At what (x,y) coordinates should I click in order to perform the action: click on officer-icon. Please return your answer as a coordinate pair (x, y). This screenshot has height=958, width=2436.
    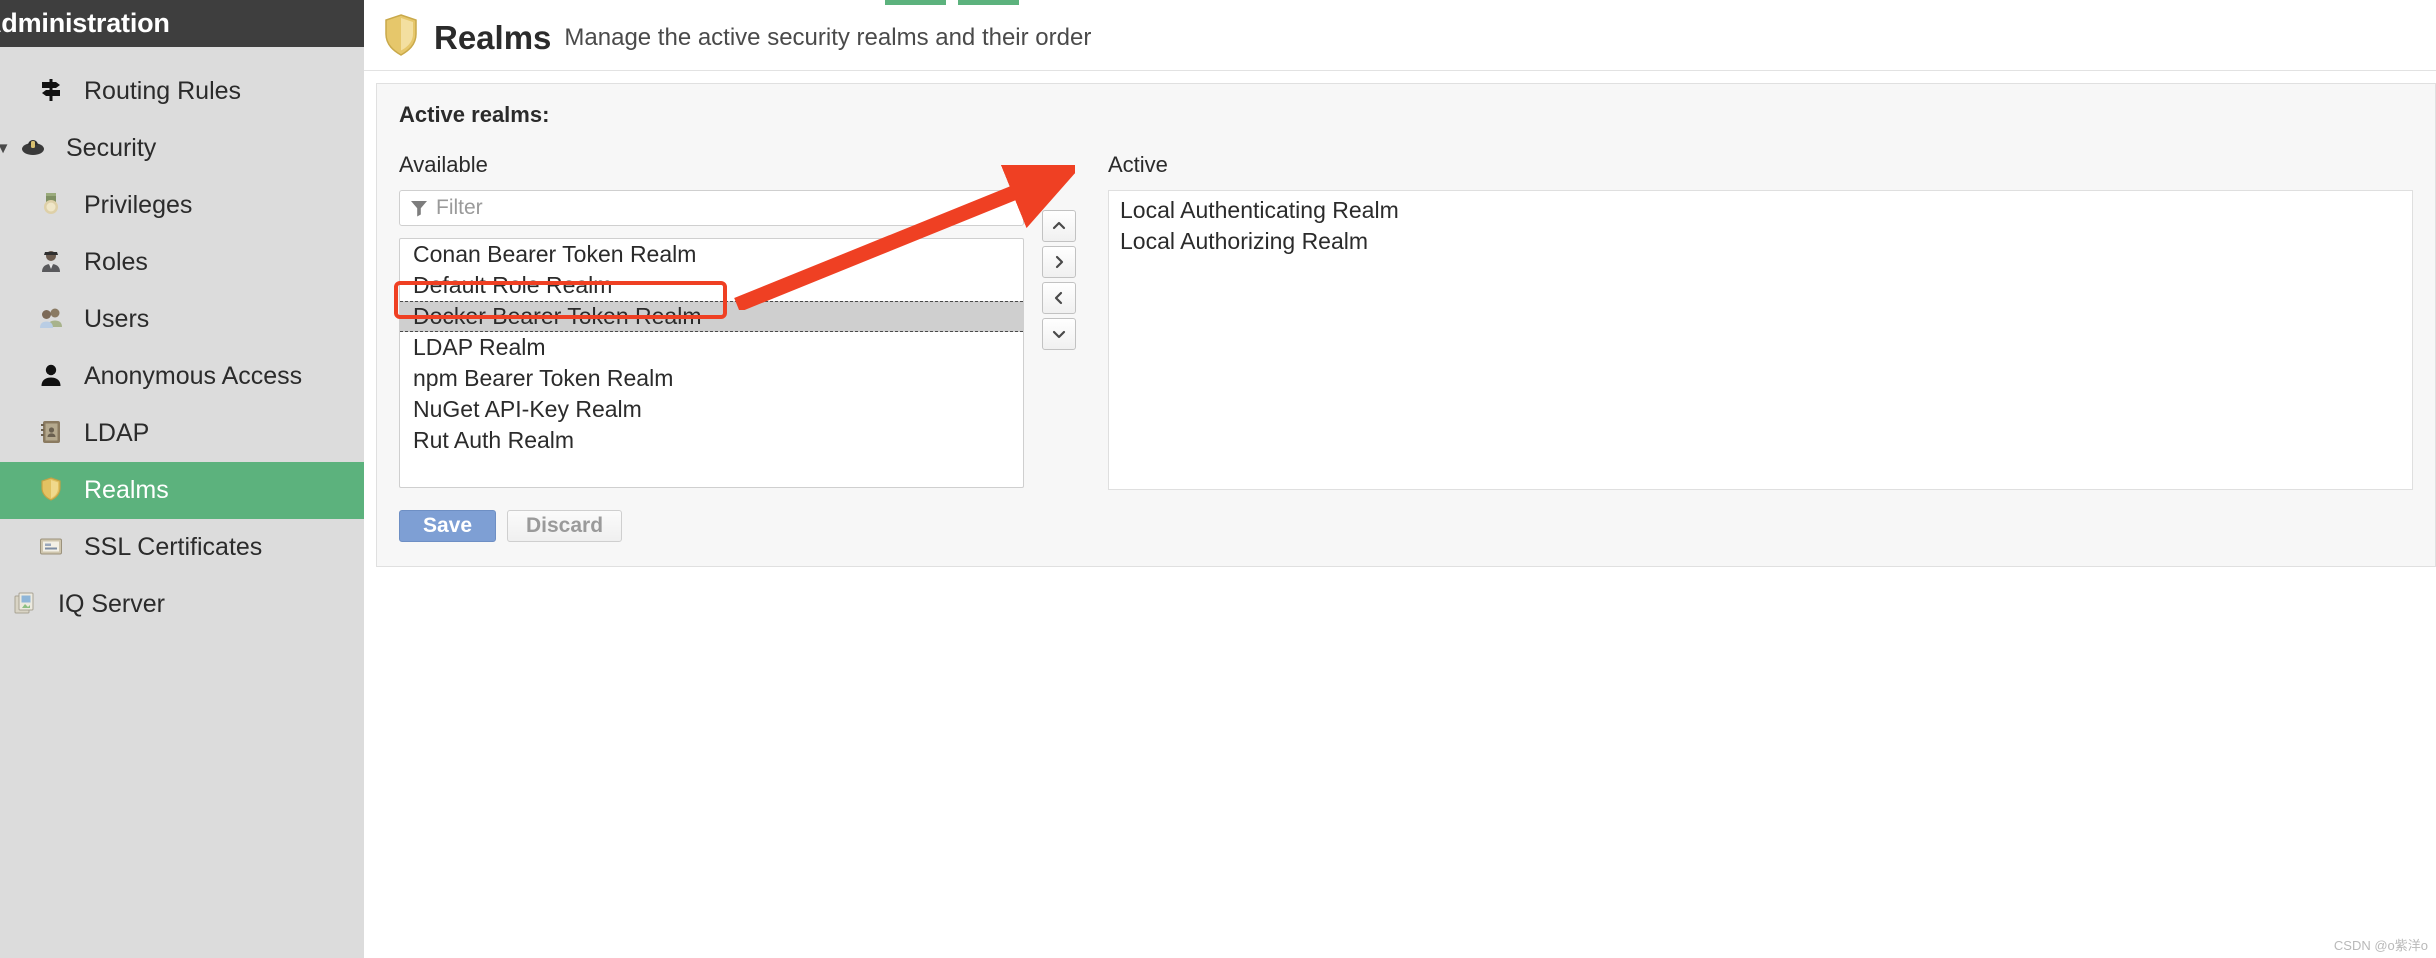
    Looking at the image, I should click on (51, 263).